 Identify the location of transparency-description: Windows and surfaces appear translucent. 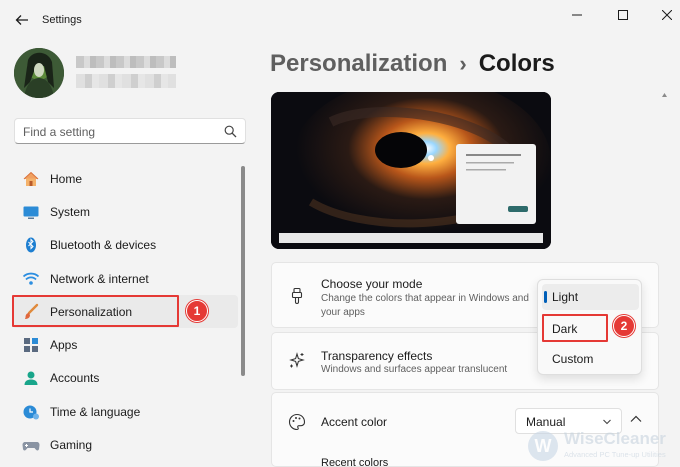
(414, 369).